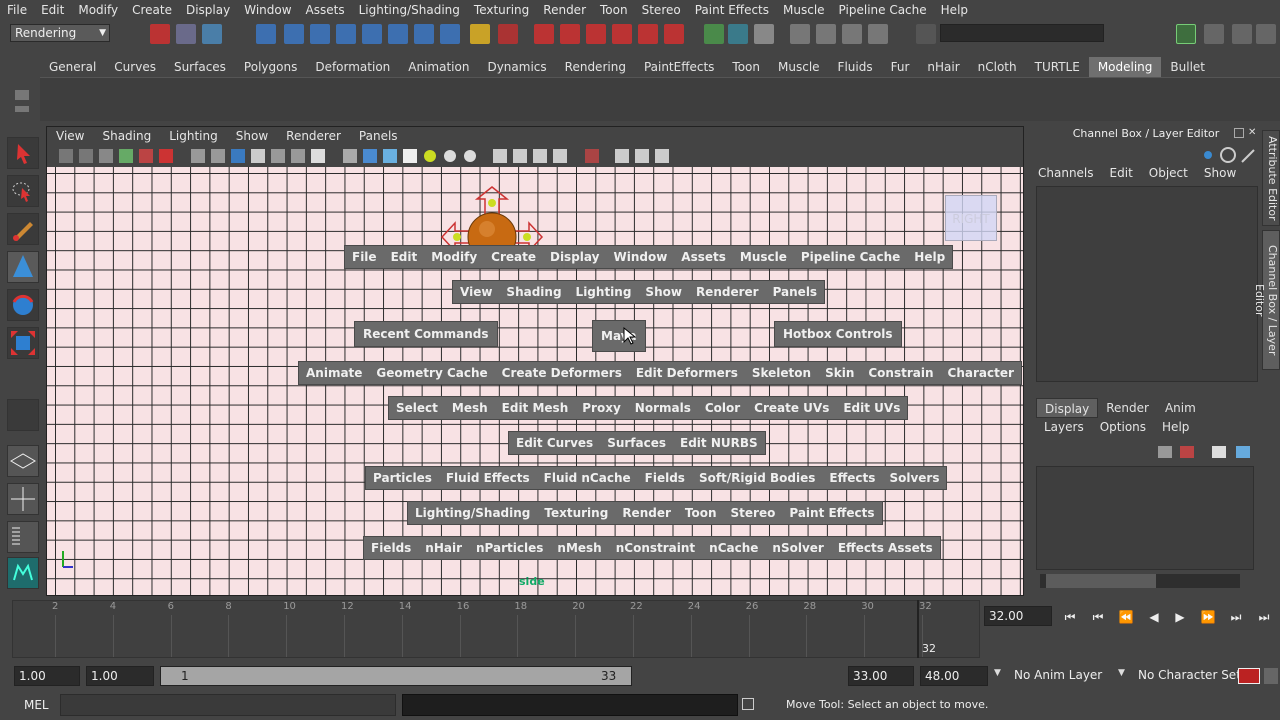 This screenshot has width=1280, height=720. Describe the element at coordinates (1121, 673) in the screenshot. I see `chevron-down-icon: ▼` at that location.